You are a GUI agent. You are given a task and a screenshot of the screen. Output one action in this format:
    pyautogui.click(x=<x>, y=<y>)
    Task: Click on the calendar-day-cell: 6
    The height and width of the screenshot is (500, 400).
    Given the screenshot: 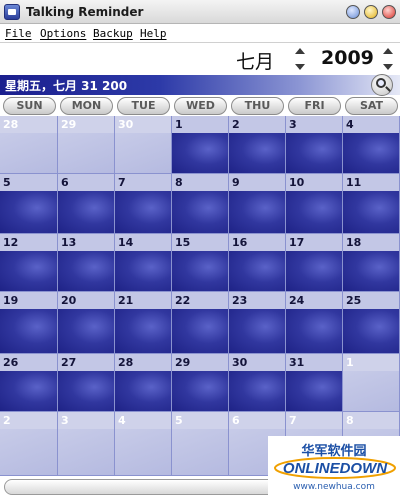 What is the action you would take?
    pyautogui.click(x=86, y=204)
    